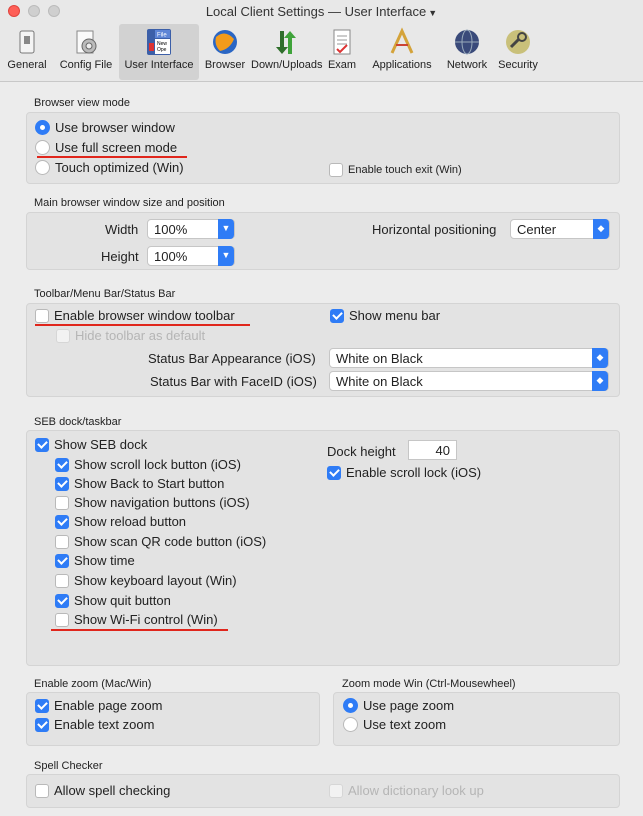 This screenshot has height=816, width=643. I want to click on checkbox-dock-item: Show Back to Start button, so click(139, 483).